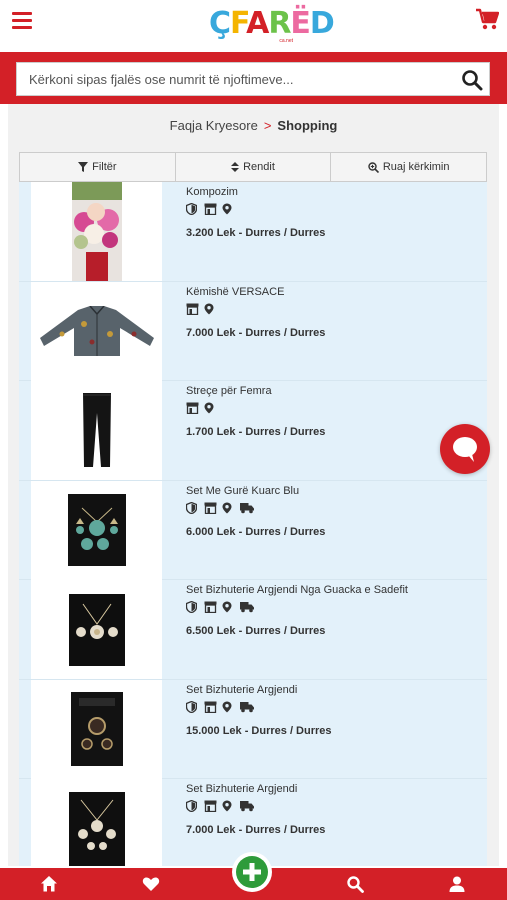 Image resolution: width=507 pixels, height=900 pixels. Describe the element at coordinates (227, 79) in the screenshot. I see `search-input` at that location.